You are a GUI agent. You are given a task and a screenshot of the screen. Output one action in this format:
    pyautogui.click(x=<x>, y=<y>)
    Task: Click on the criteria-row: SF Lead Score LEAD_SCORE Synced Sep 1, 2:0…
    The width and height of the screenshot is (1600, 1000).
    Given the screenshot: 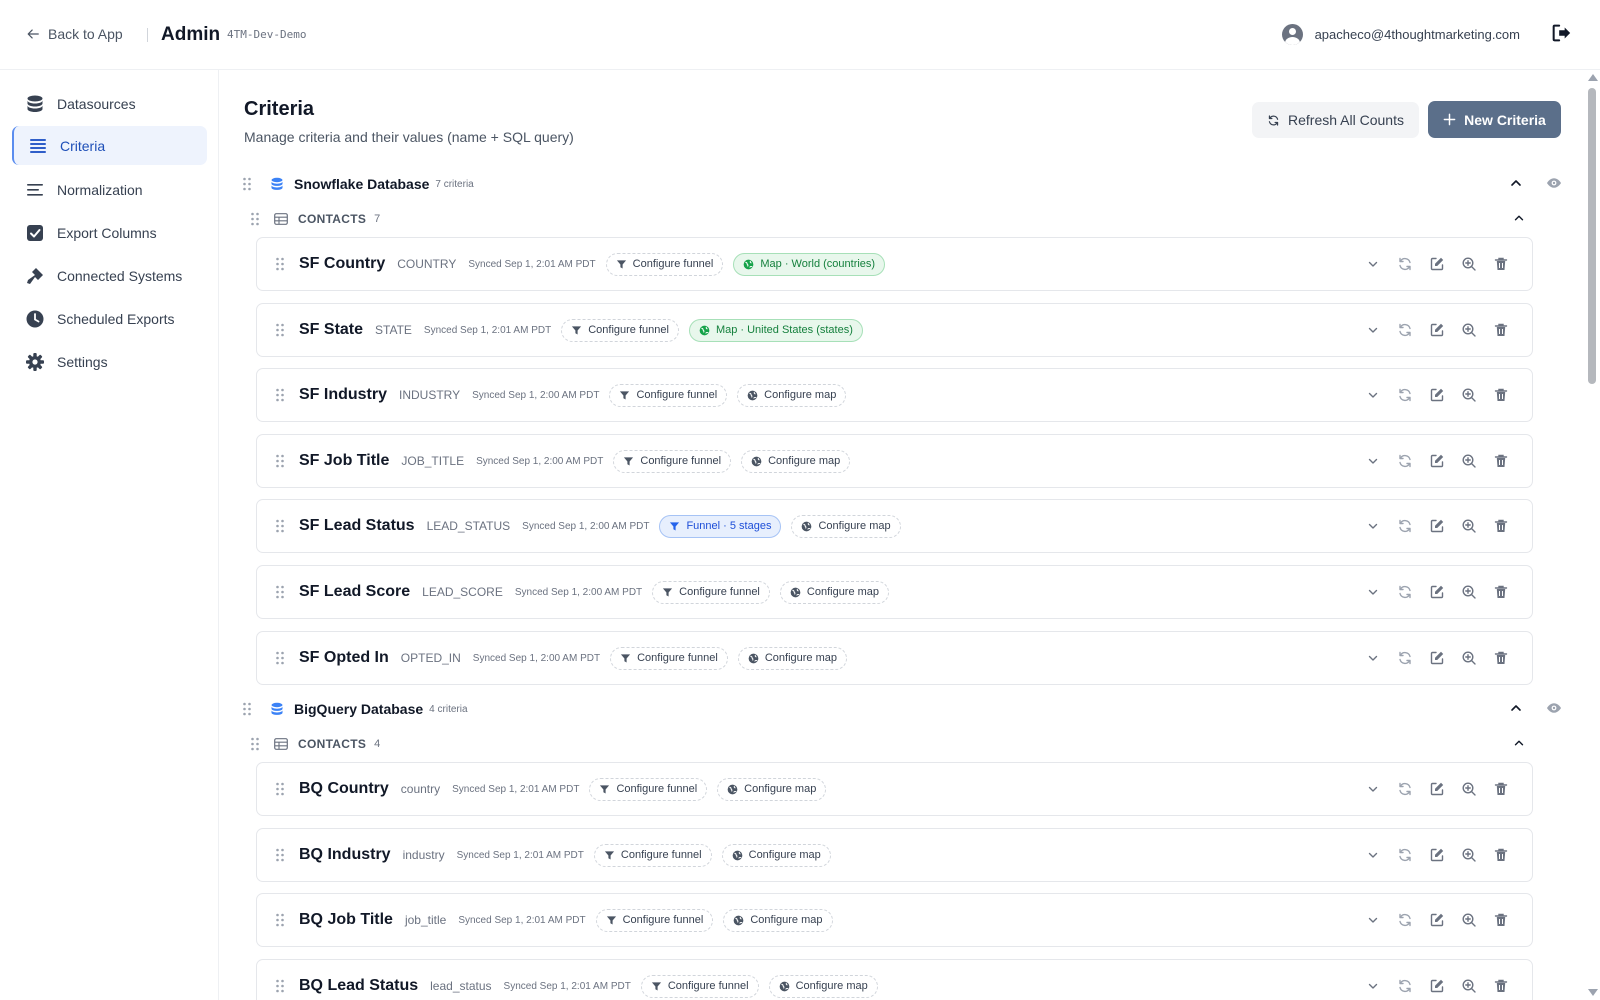 What is the action you would take?
    pyautogui.click(x=894, y=592)
    